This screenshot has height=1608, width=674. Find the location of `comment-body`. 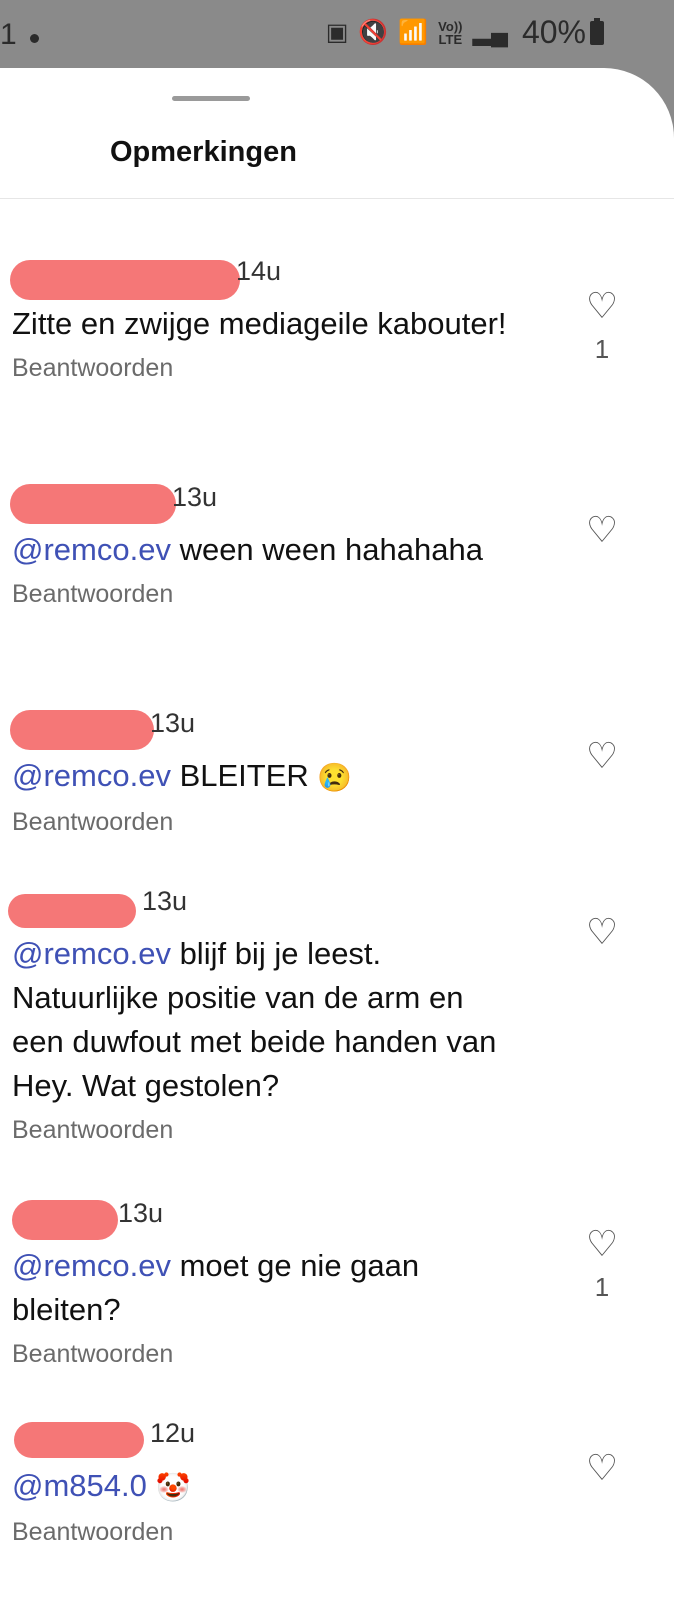

comment-body is located at coordinates (151, 1485).